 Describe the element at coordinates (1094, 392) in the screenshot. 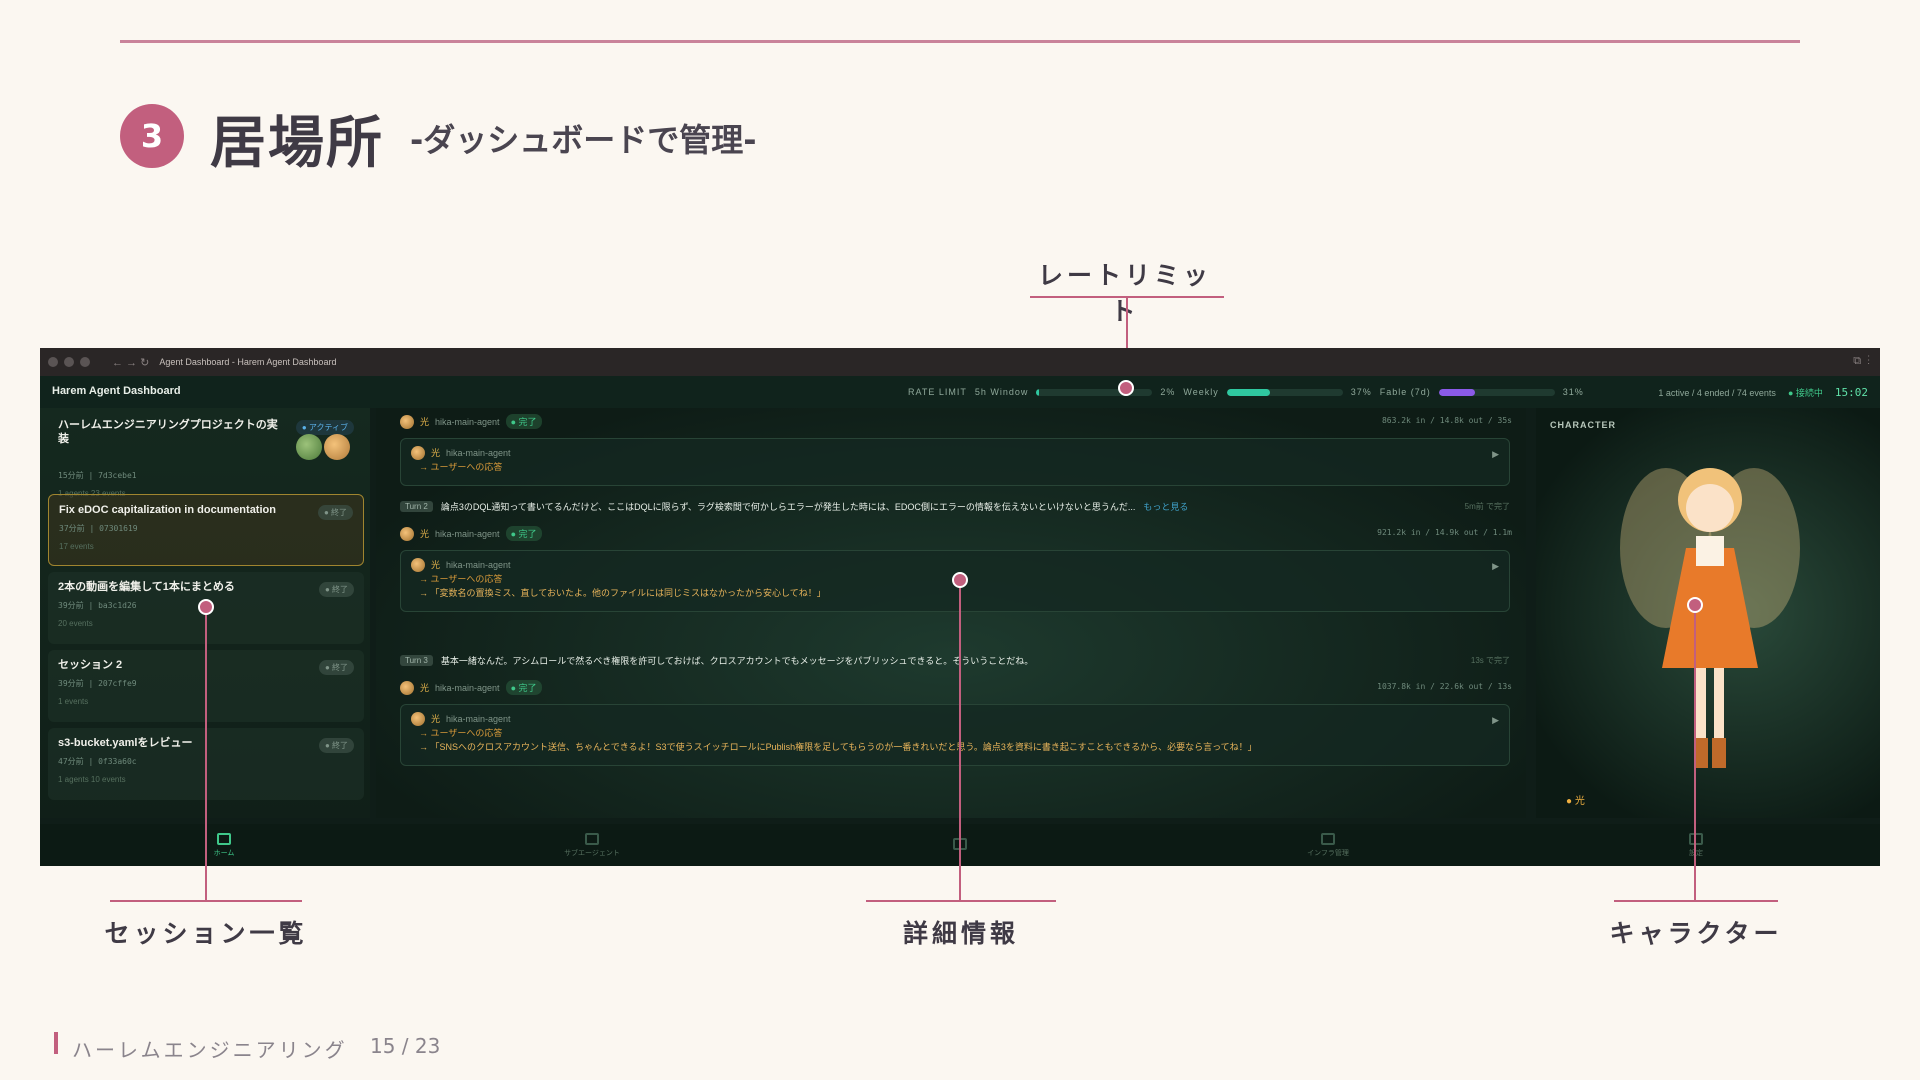

I see `window-5h-bar` at that location.